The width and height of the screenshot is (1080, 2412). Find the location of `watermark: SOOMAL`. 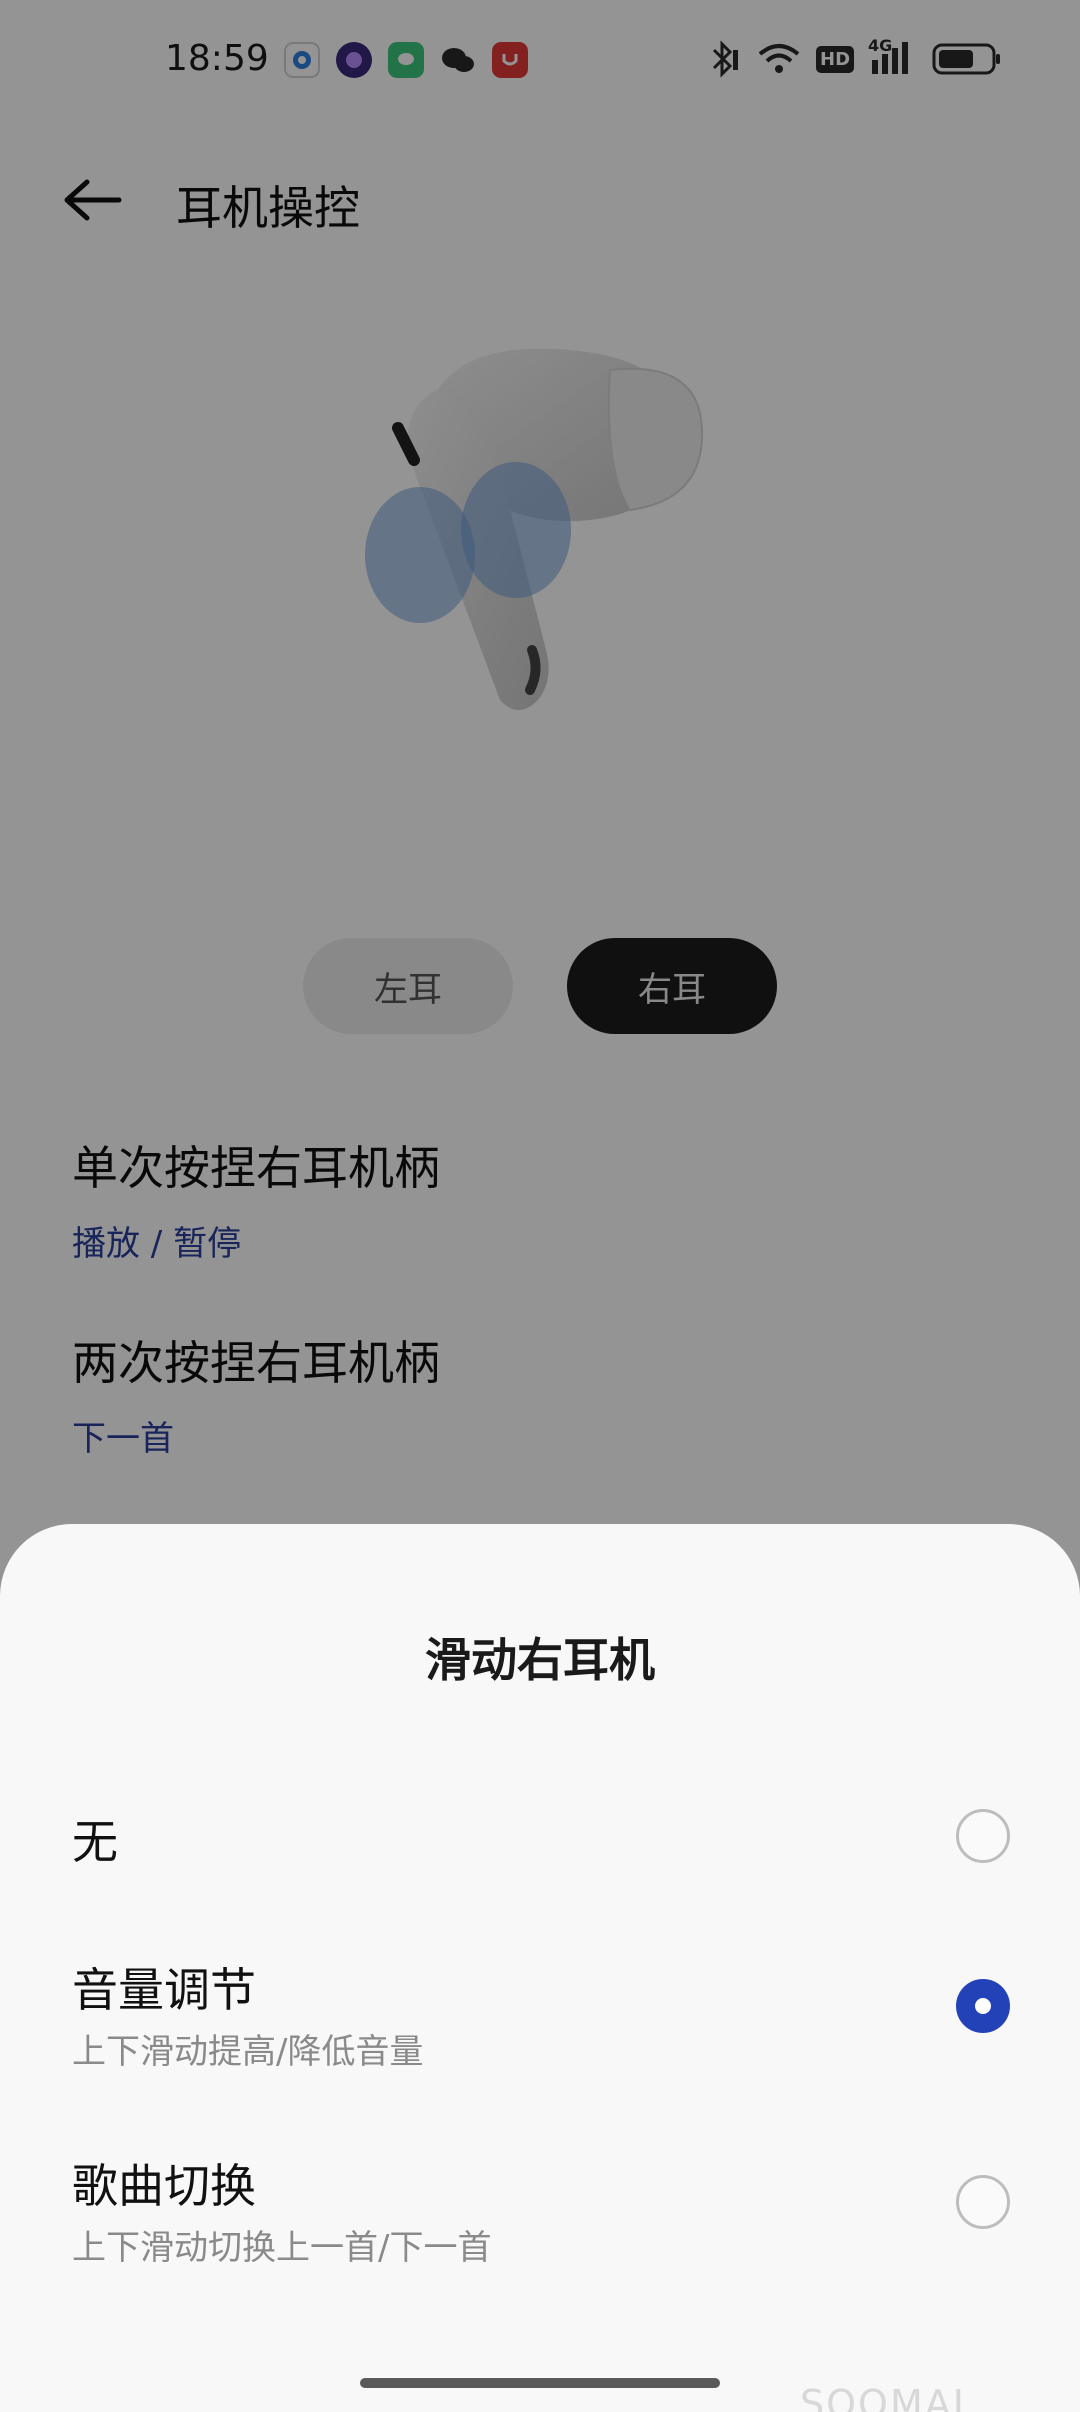

watermark: SOOMAL is located at coordinates (888, 2397).